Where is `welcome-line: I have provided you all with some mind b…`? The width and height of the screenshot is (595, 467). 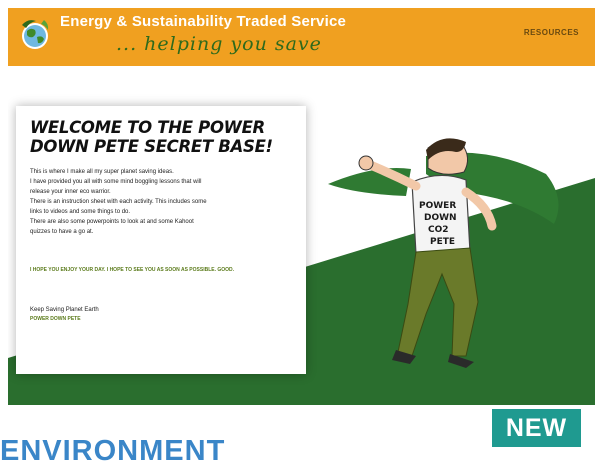 welcome-line: I have provided you all with some mind b… is located at coordinates (116, 182).